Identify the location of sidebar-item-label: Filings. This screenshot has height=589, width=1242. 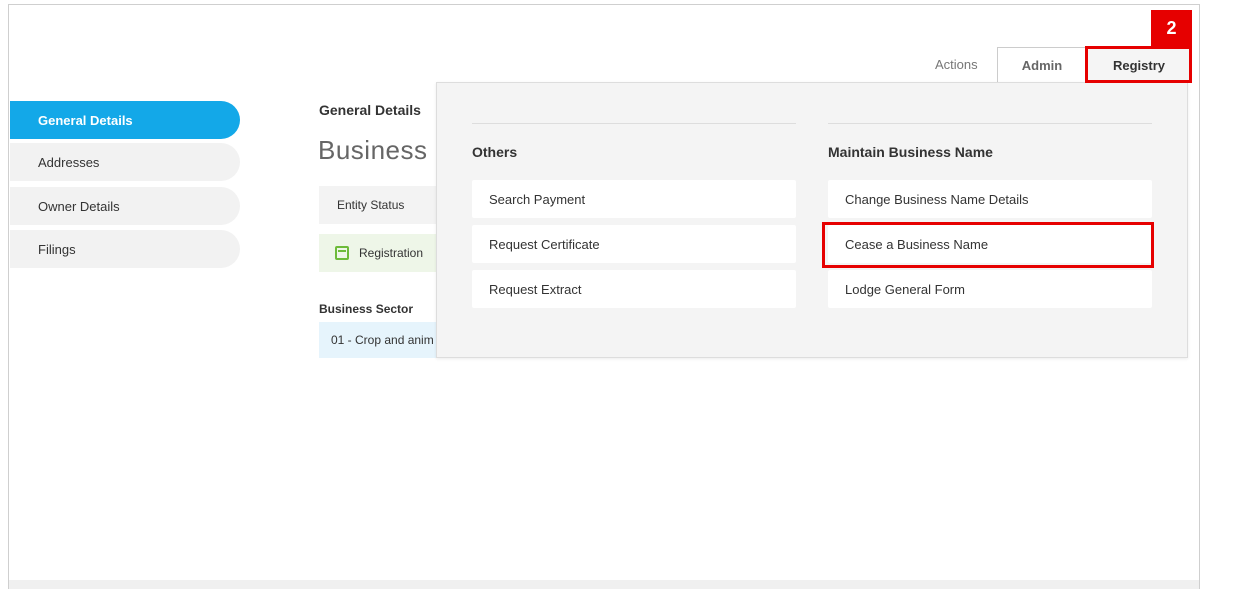
(57, 249).